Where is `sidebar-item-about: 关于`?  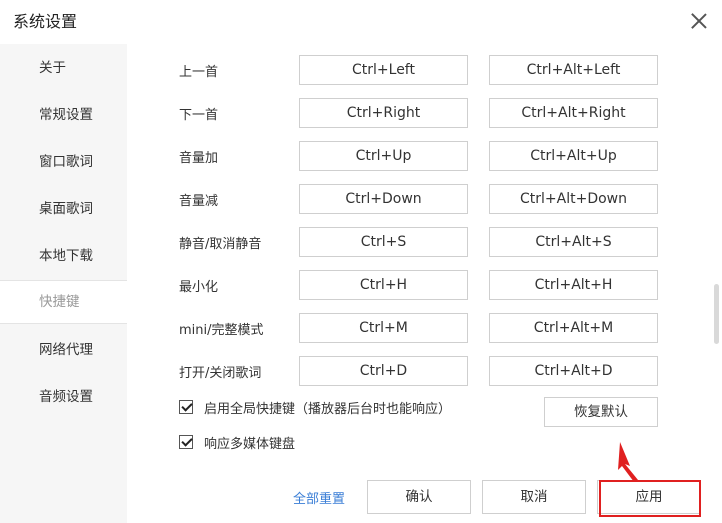 sidebar-item-about: 关于 is located at coordinates (63, 68).